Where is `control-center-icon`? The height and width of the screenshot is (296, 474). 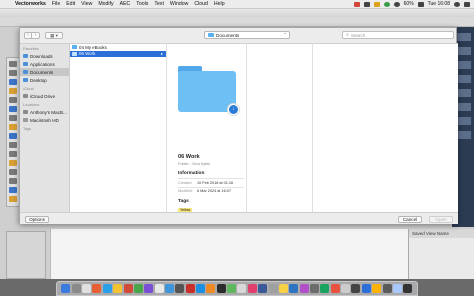 control-center-icon is located at coordinates (467, 4).